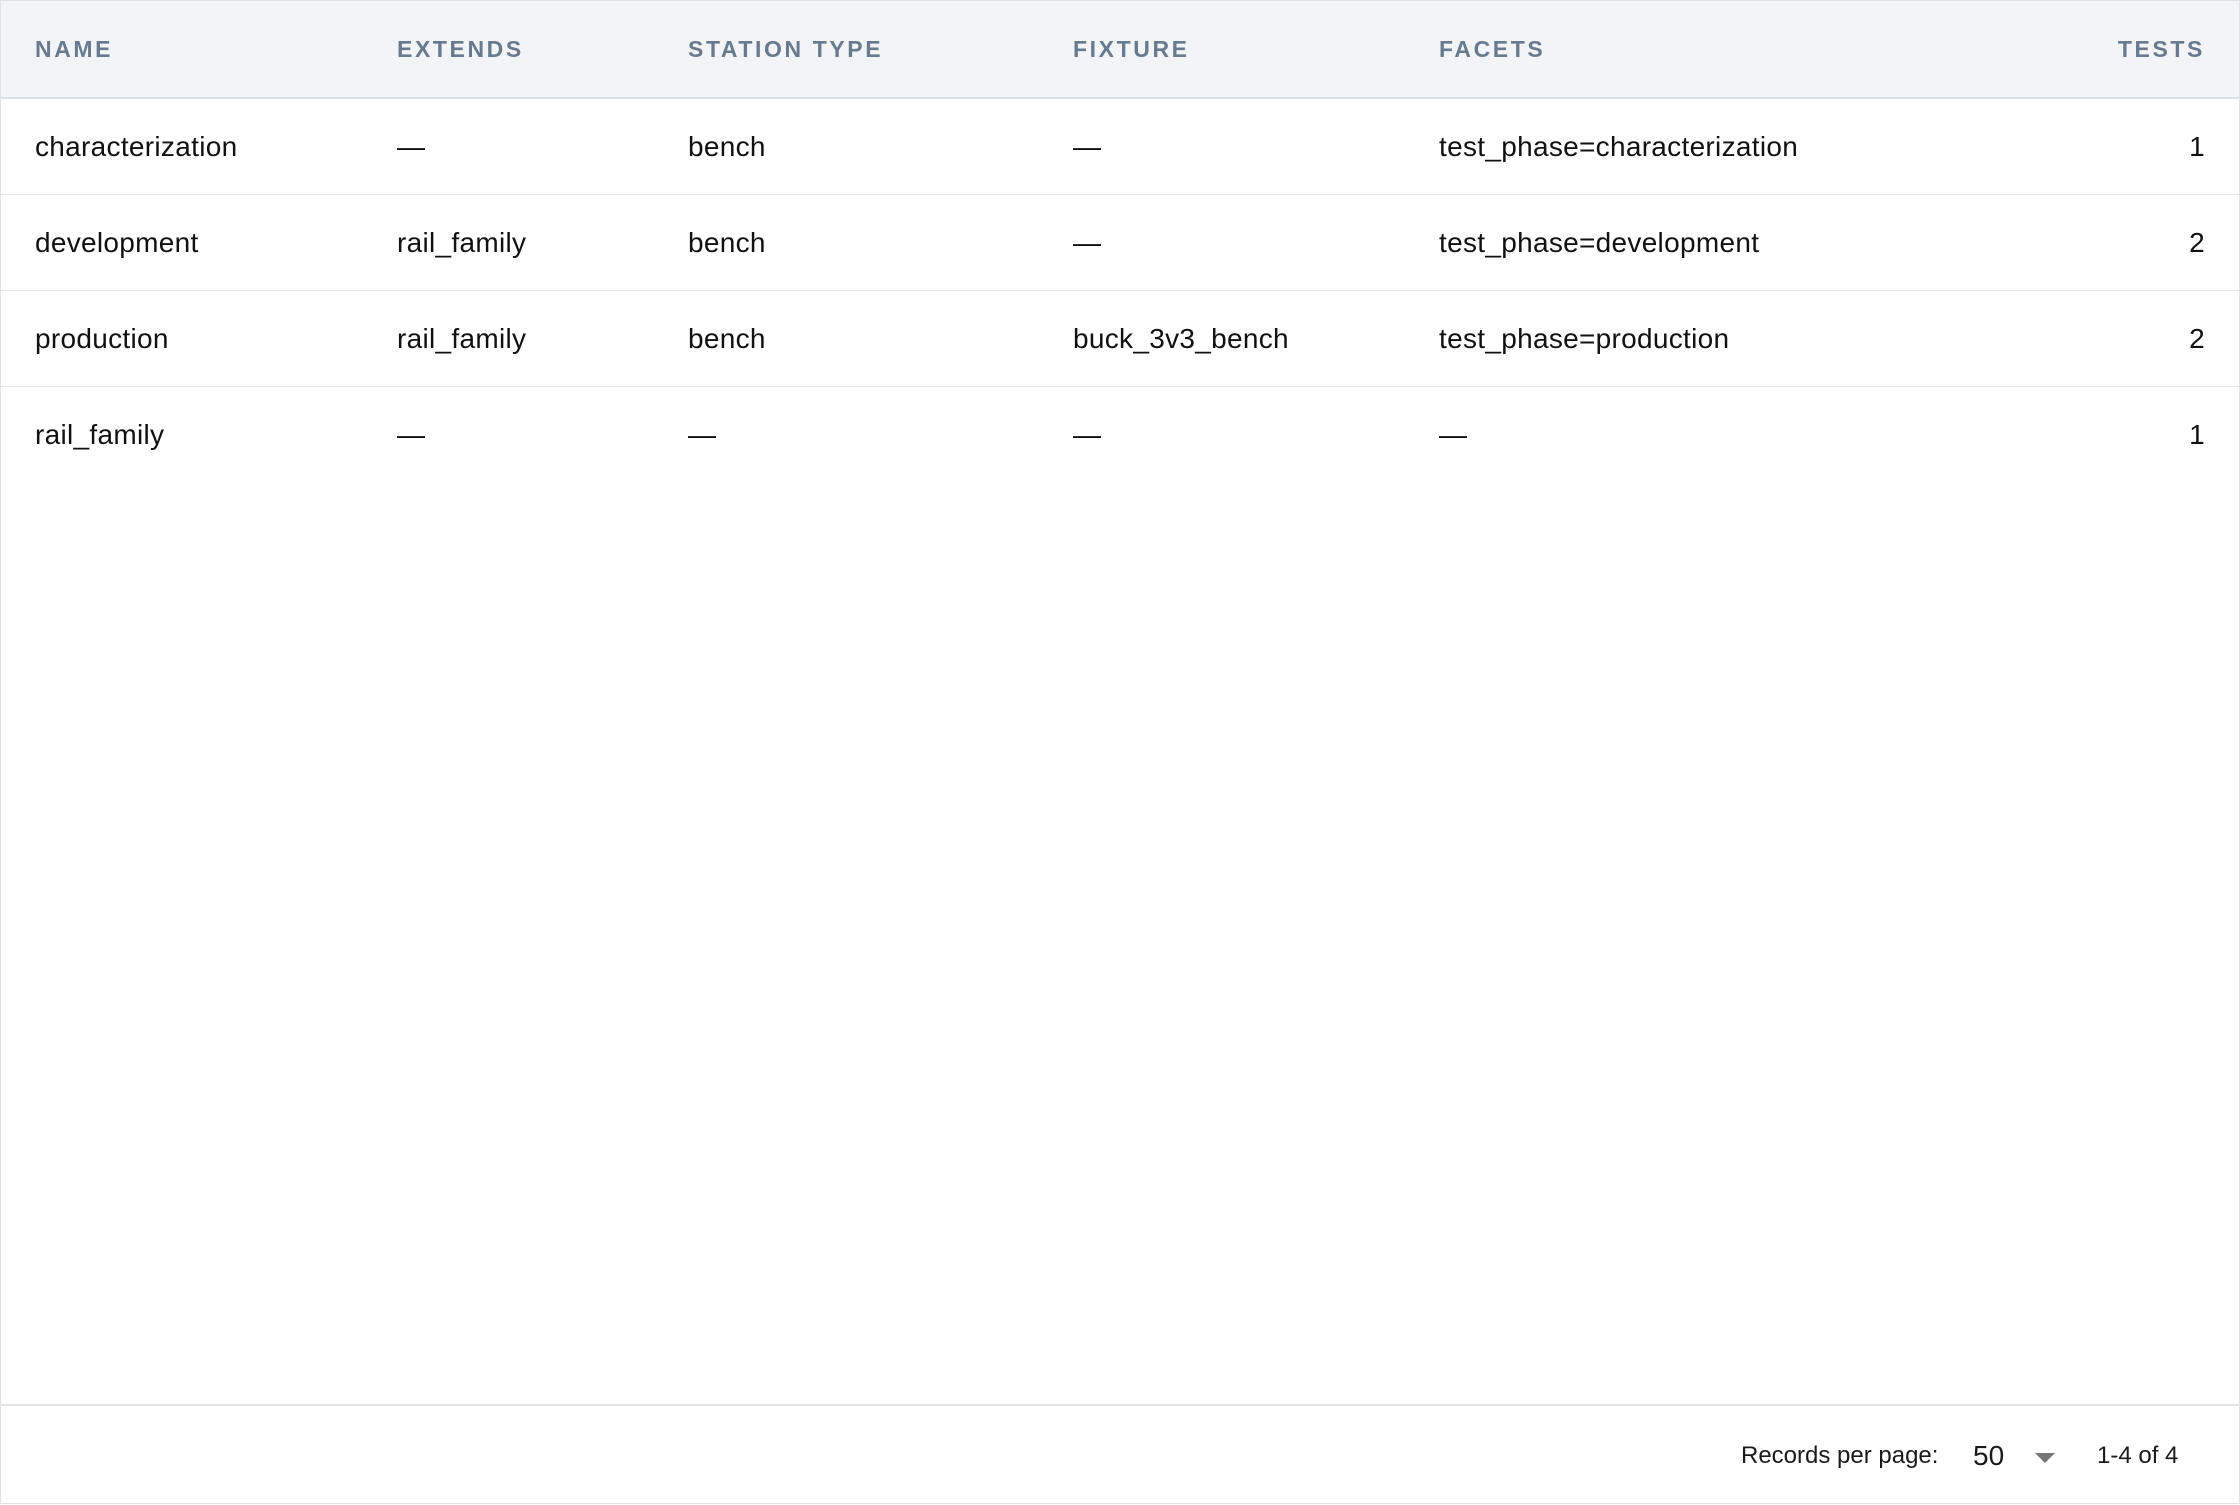 This screenshot has width=2240, height=1505. Describe the element at coordinates (1492, 49) in the screenshot. I see `column-header-facets: FACETS` at that location.